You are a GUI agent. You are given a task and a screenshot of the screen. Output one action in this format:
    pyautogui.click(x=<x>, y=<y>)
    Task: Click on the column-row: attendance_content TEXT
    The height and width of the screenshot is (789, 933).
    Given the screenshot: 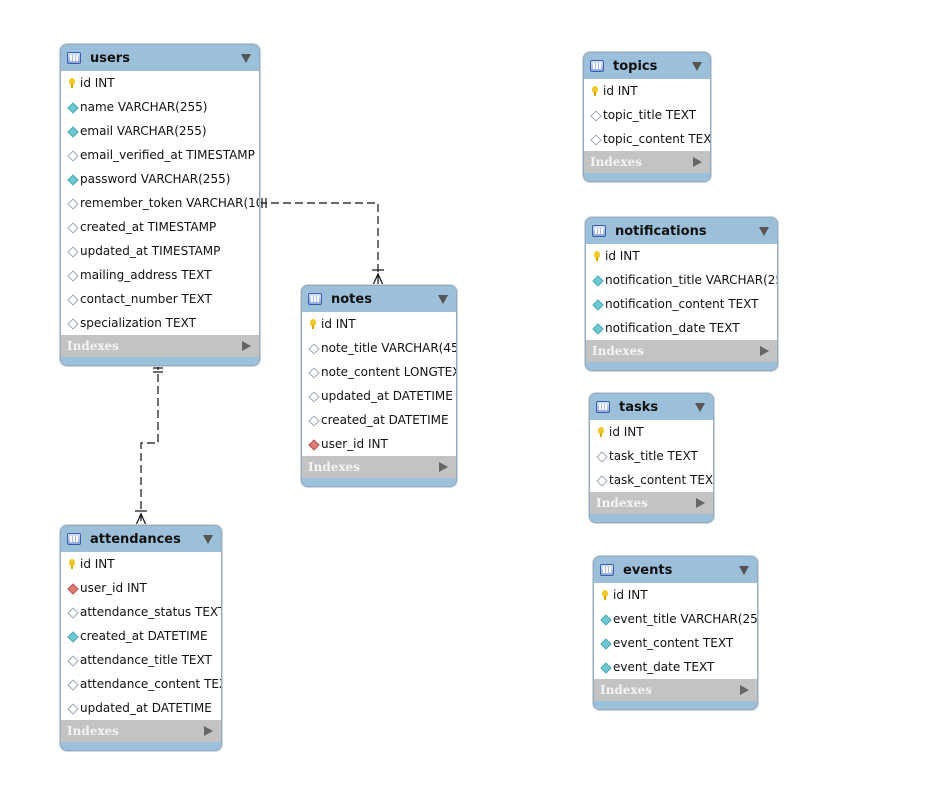 What is the action you would take?
    pyautogui.click(x=141, y=684)
    